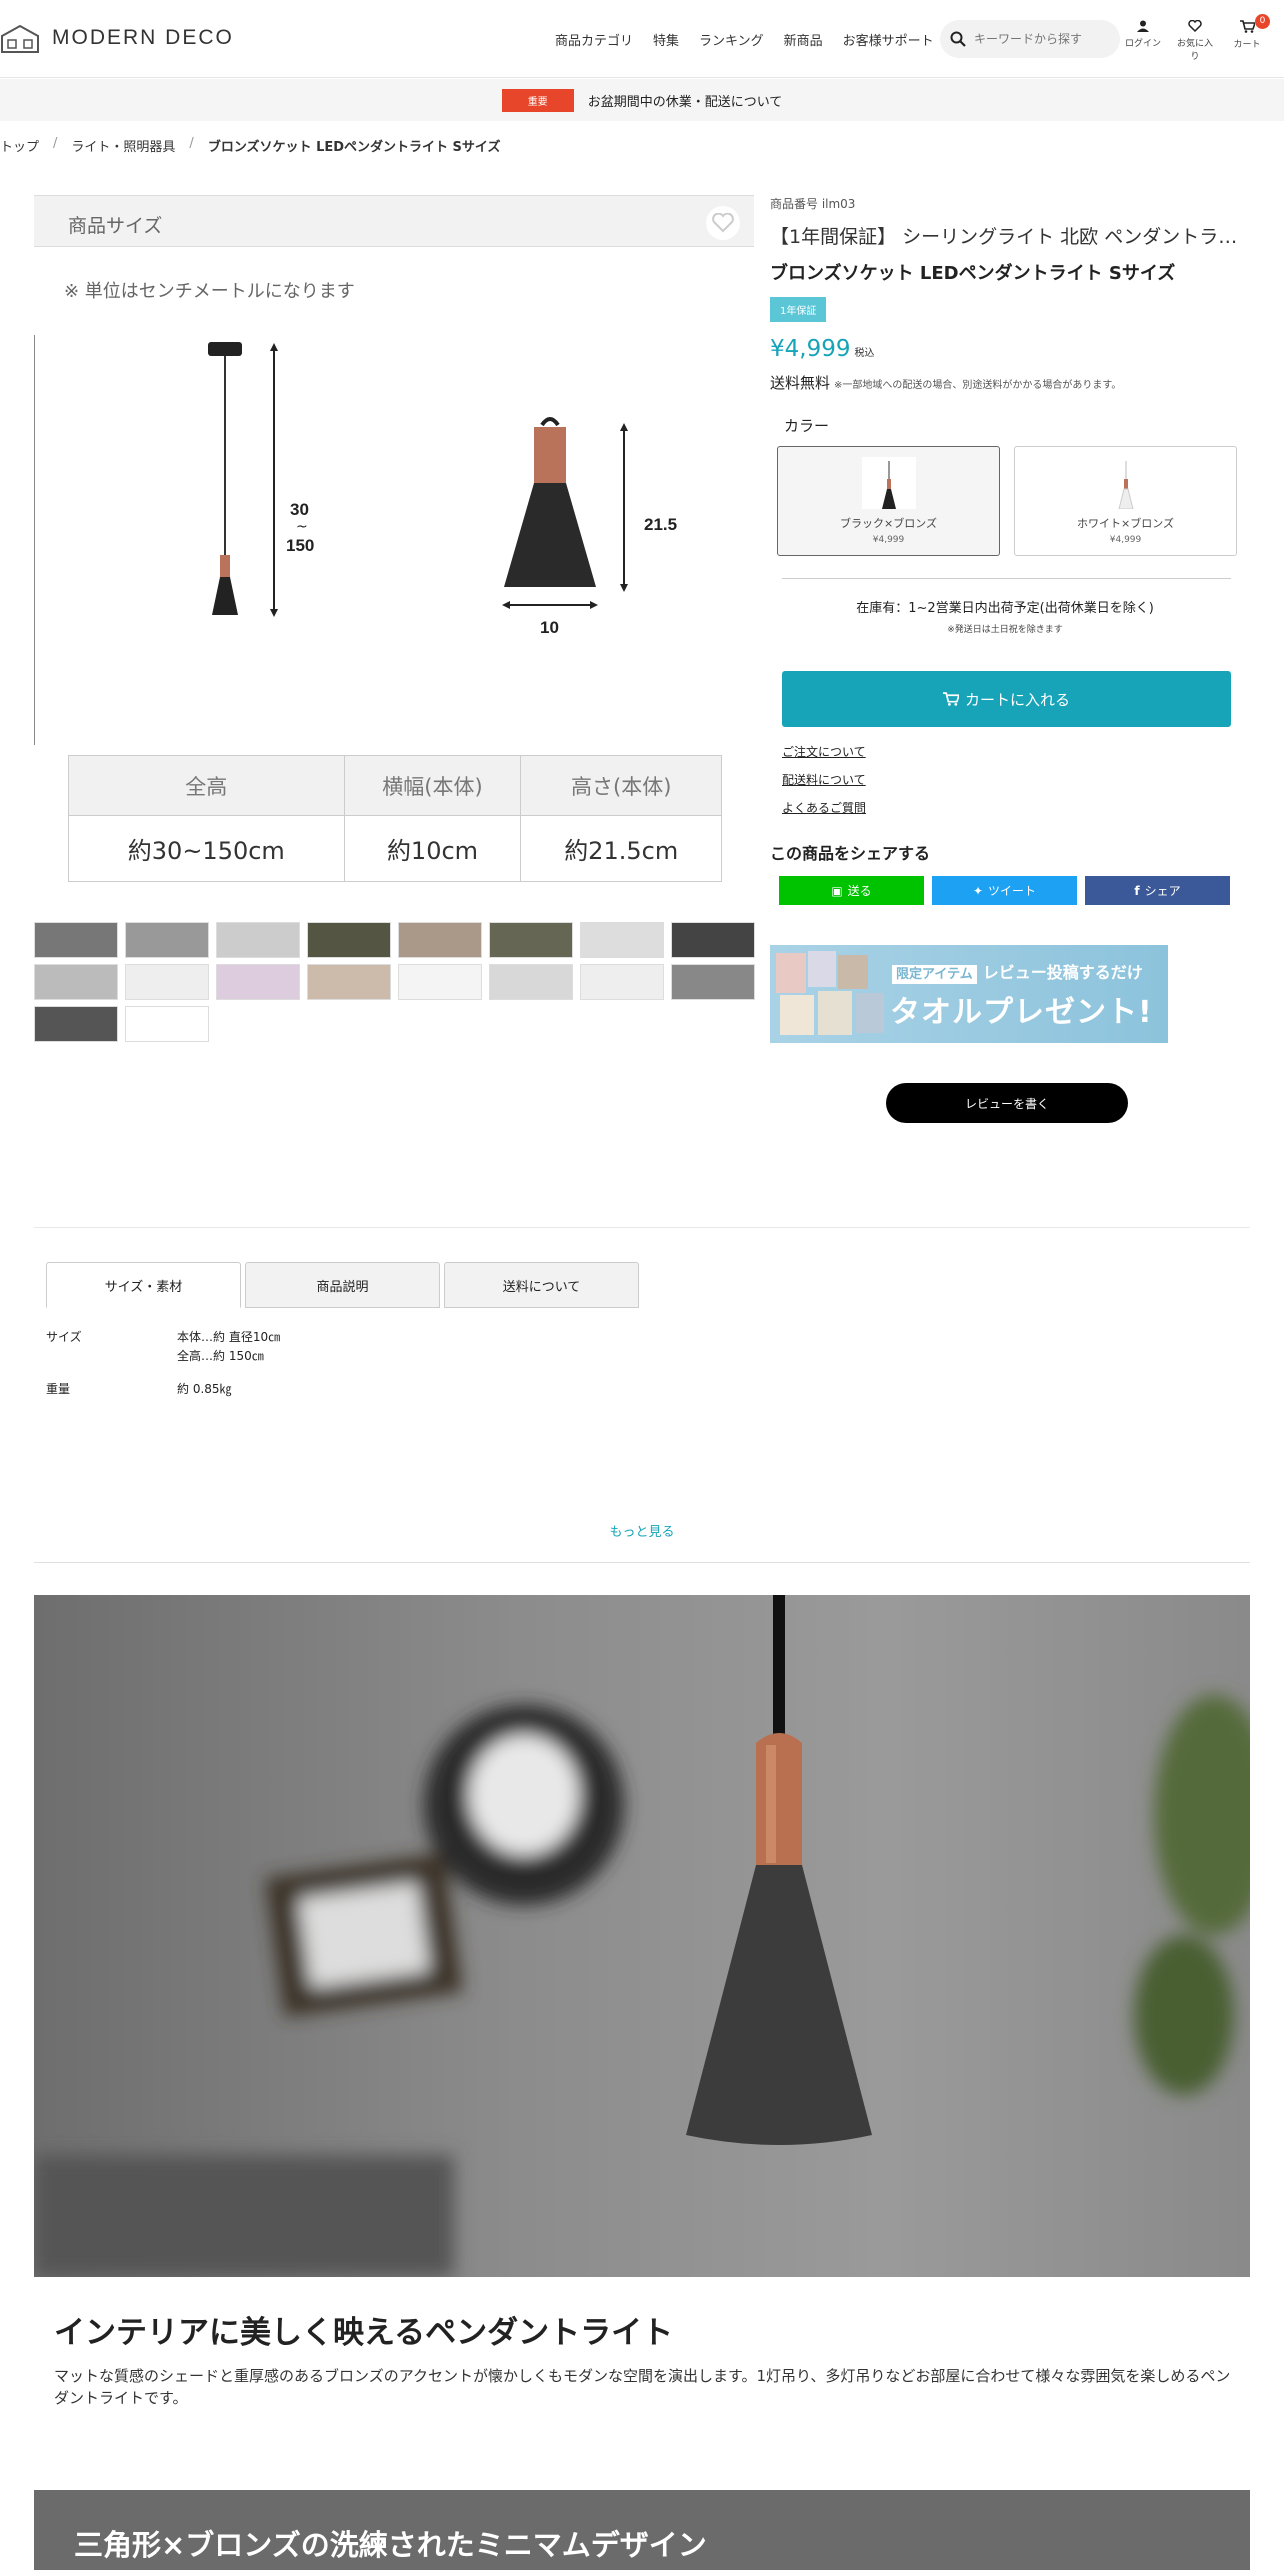  Describe the element at coordinates (958, 39) in the screenshot. I see `search-icon` at that location.